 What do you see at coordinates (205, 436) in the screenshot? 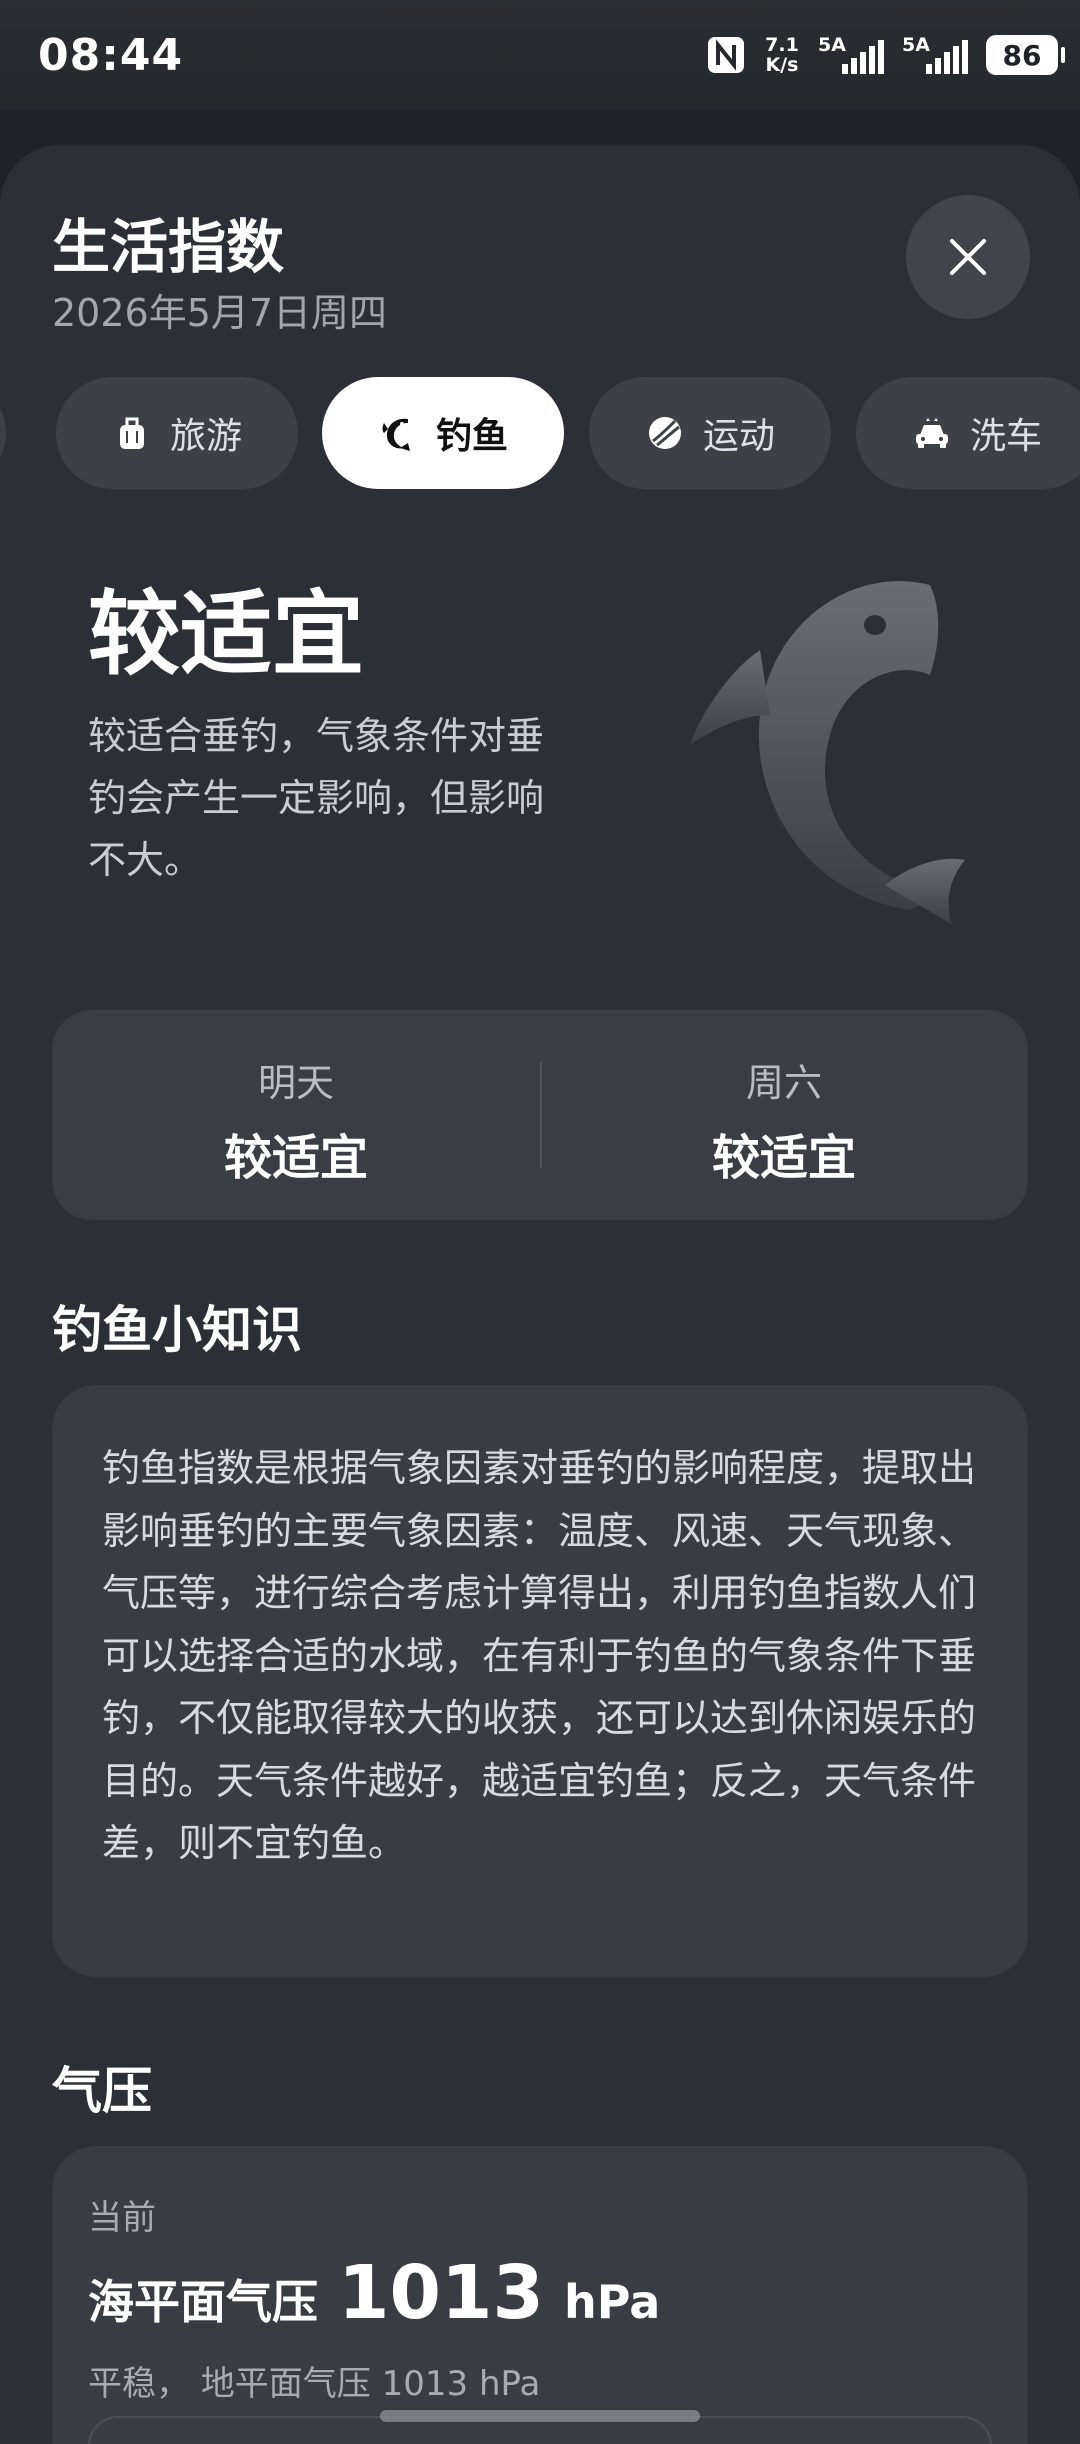
I see `tab-travel-label: 旅游` at bounding box center [205, 436].